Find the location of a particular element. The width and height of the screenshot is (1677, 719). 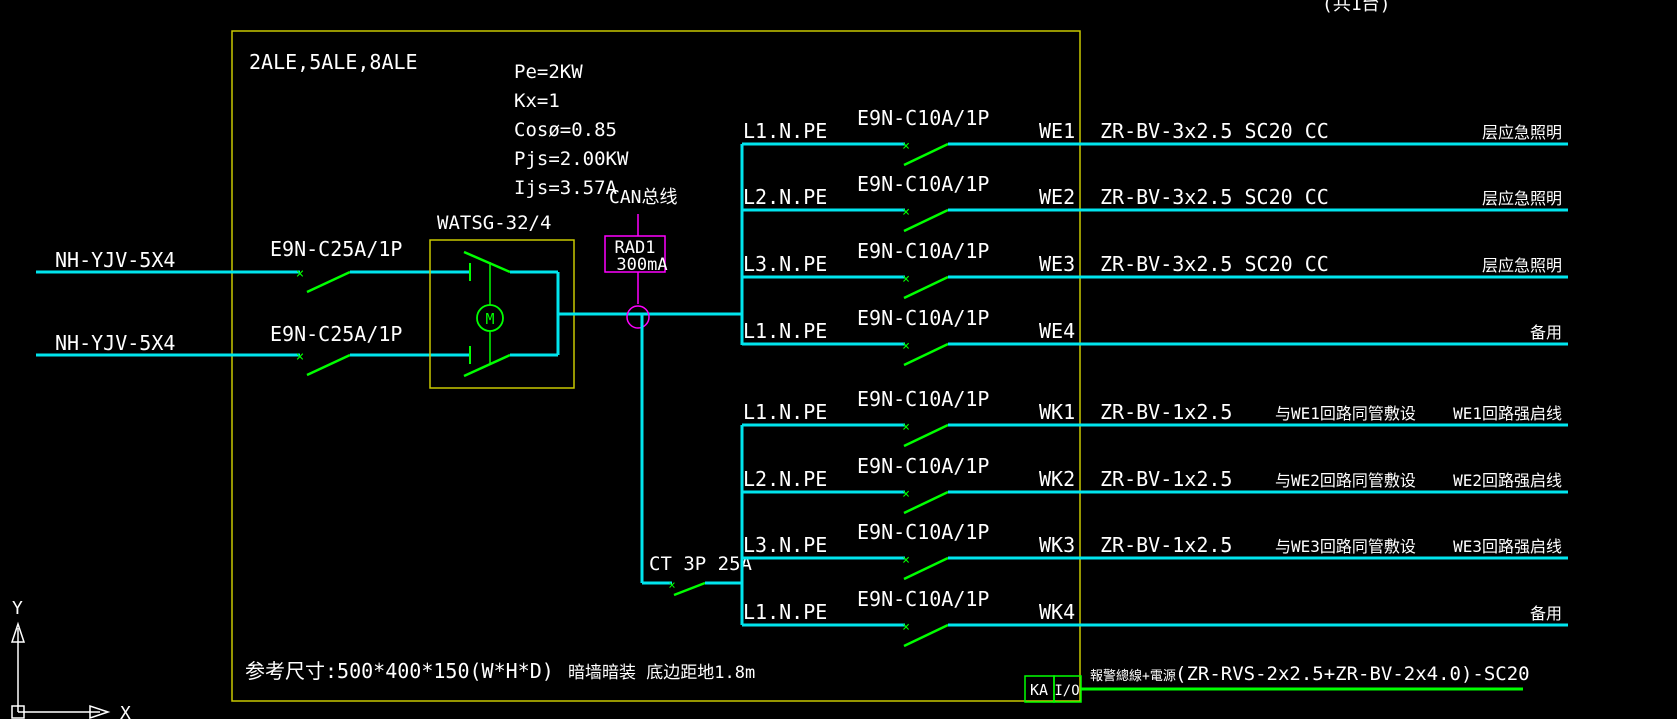

circuit-id: WE3 is located at coordinates (1057, 264).